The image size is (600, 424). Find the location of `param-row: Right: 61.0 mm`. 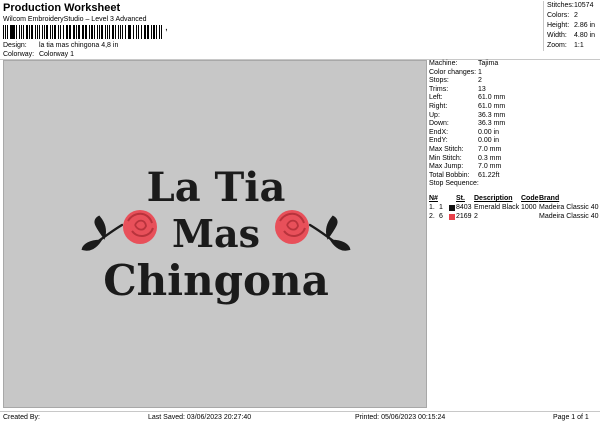

param-row: Right: 61.0 mm is located at coordinates (467, 106).